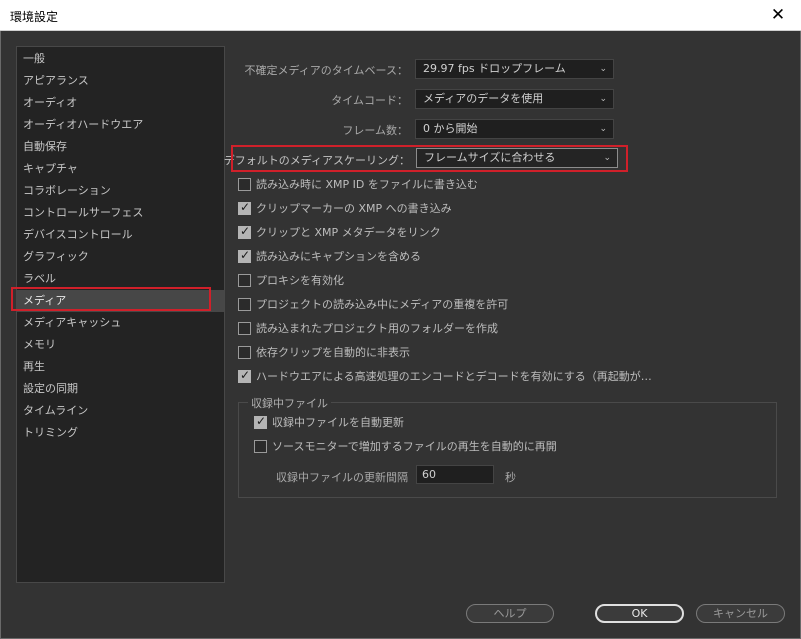 The height and width of the screenshot is (639, 801). I want to click on timebase-select: 29.97 fps ドロップフレーム ⌄, so click(514, 69).